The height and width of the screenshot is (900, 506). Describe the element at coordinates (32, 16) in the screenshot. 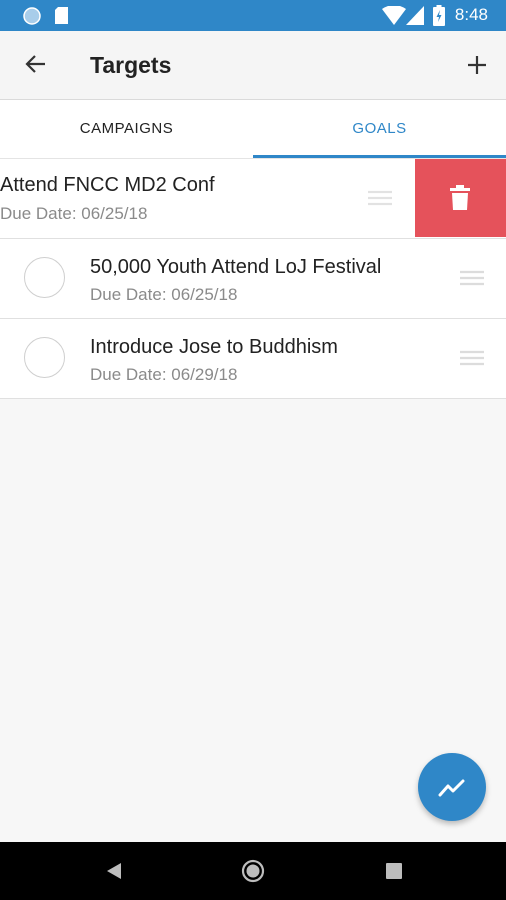

I see `notification-dot-icon` at that location.